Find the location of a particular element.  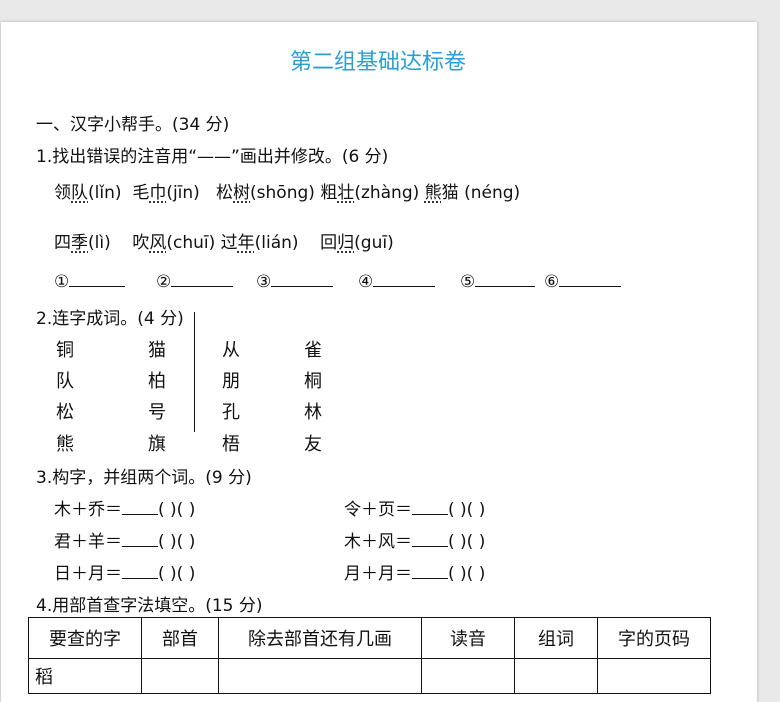

char-cell: 林 is located at coordinates (313, 411).